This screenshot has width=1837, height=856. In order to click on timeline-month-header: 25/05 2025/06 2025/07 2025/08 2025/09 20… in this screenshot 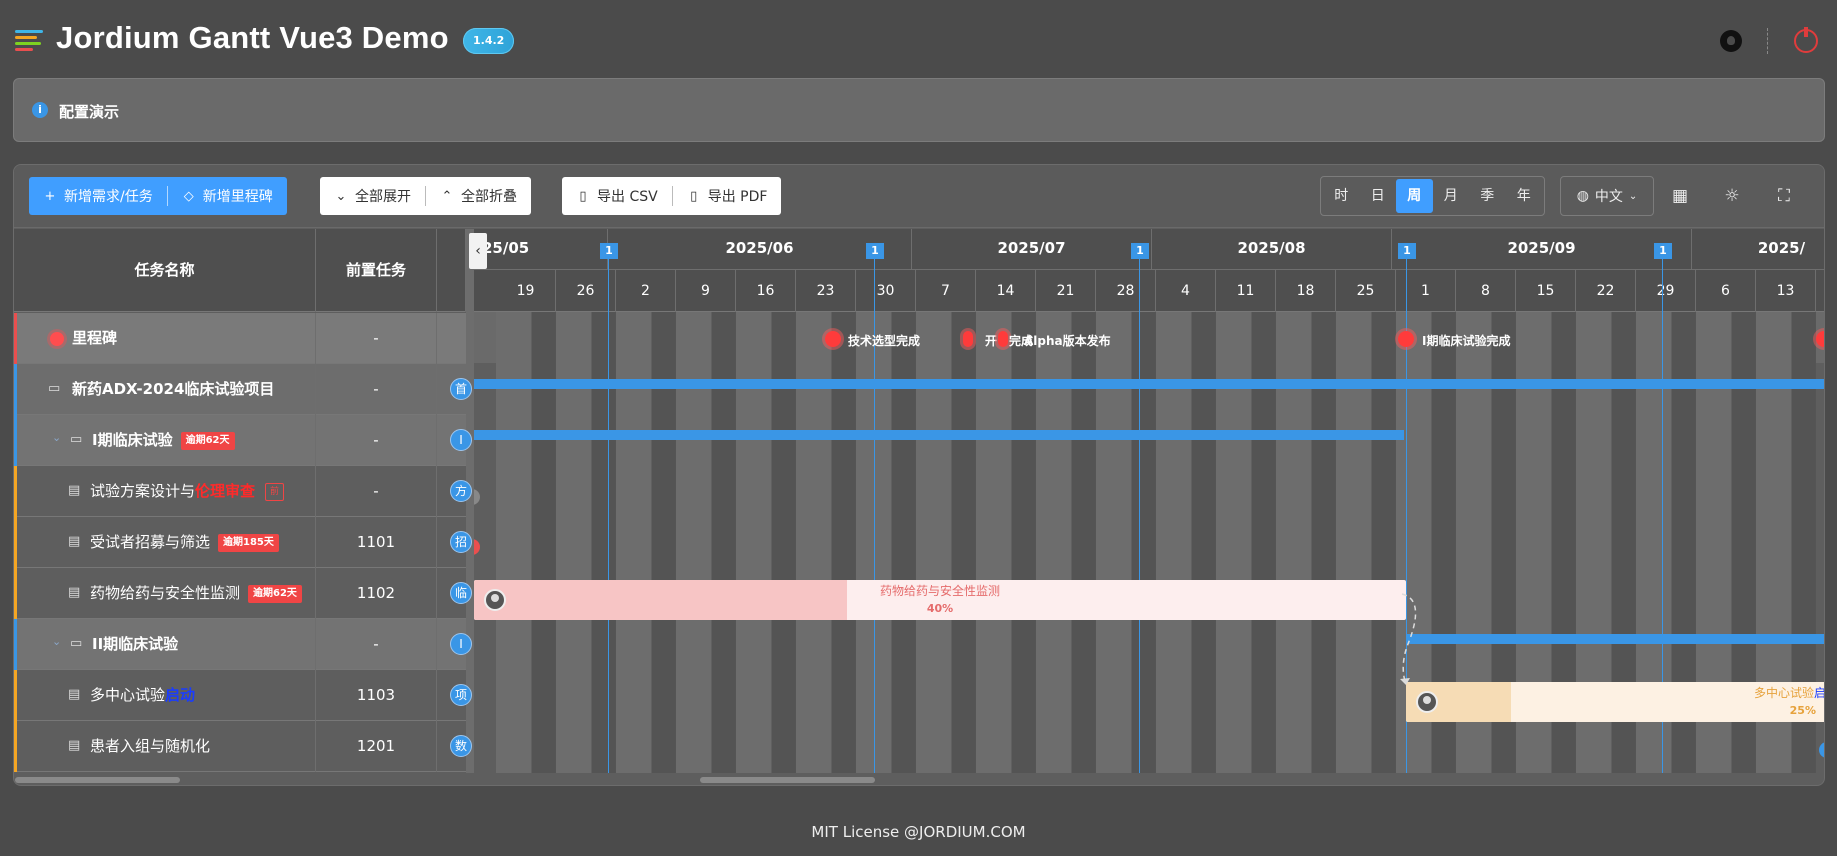, I will do `click(1149, 249)`.